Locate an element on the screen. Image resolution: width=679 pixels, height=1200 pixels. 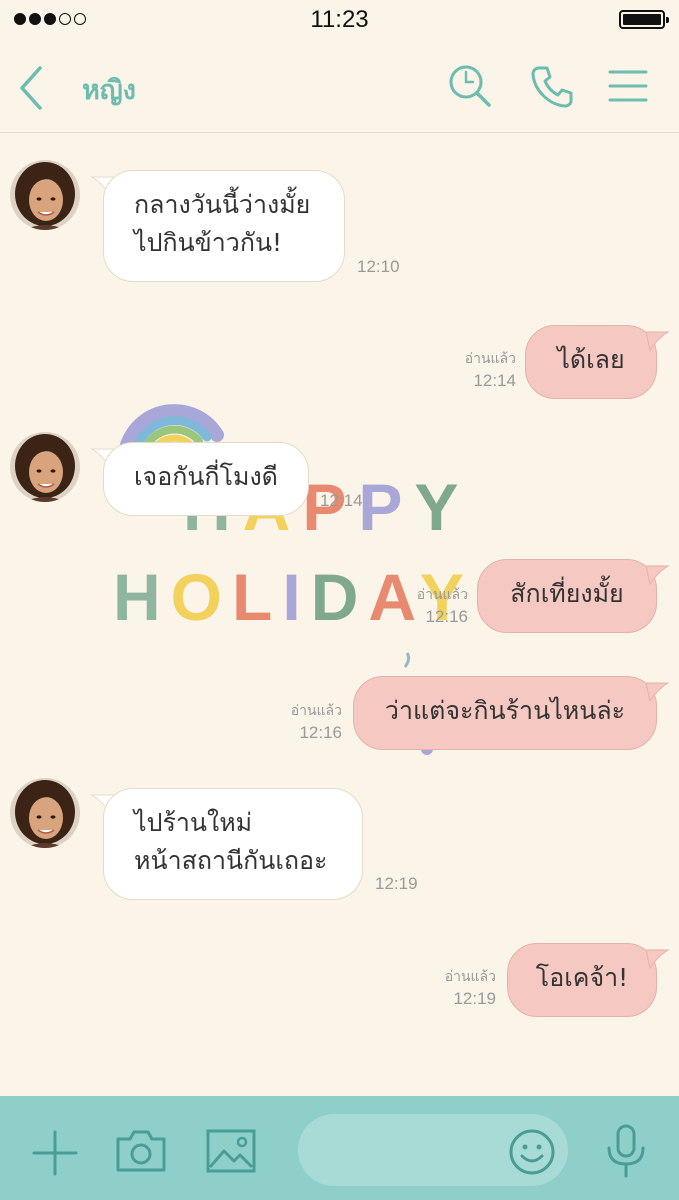
message-text-line: ได้เลย is located at coordinates (591, 359).